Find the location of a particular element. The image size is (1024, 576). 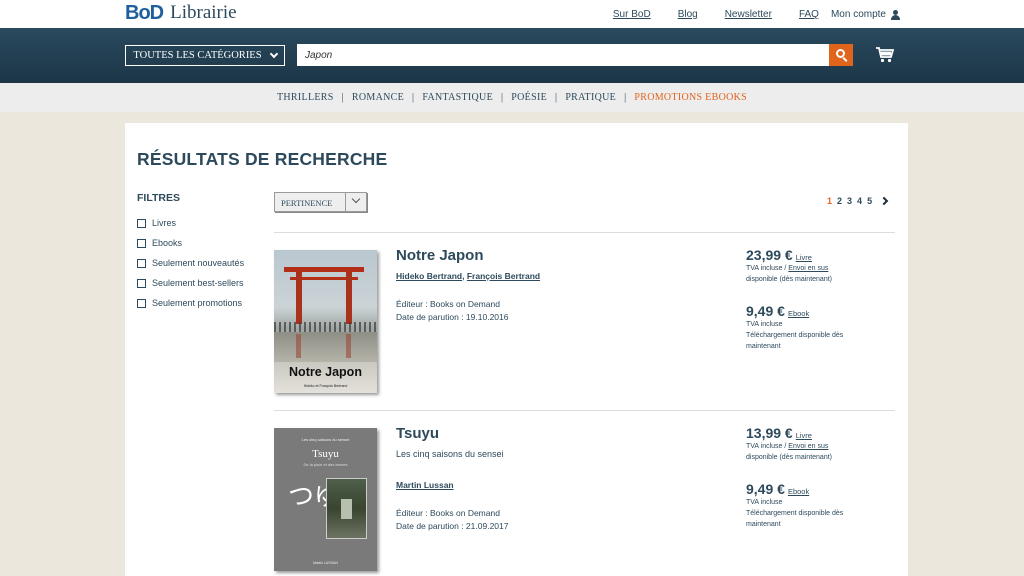

author-link: Martin Lussan is located at coordinates (425, 485).